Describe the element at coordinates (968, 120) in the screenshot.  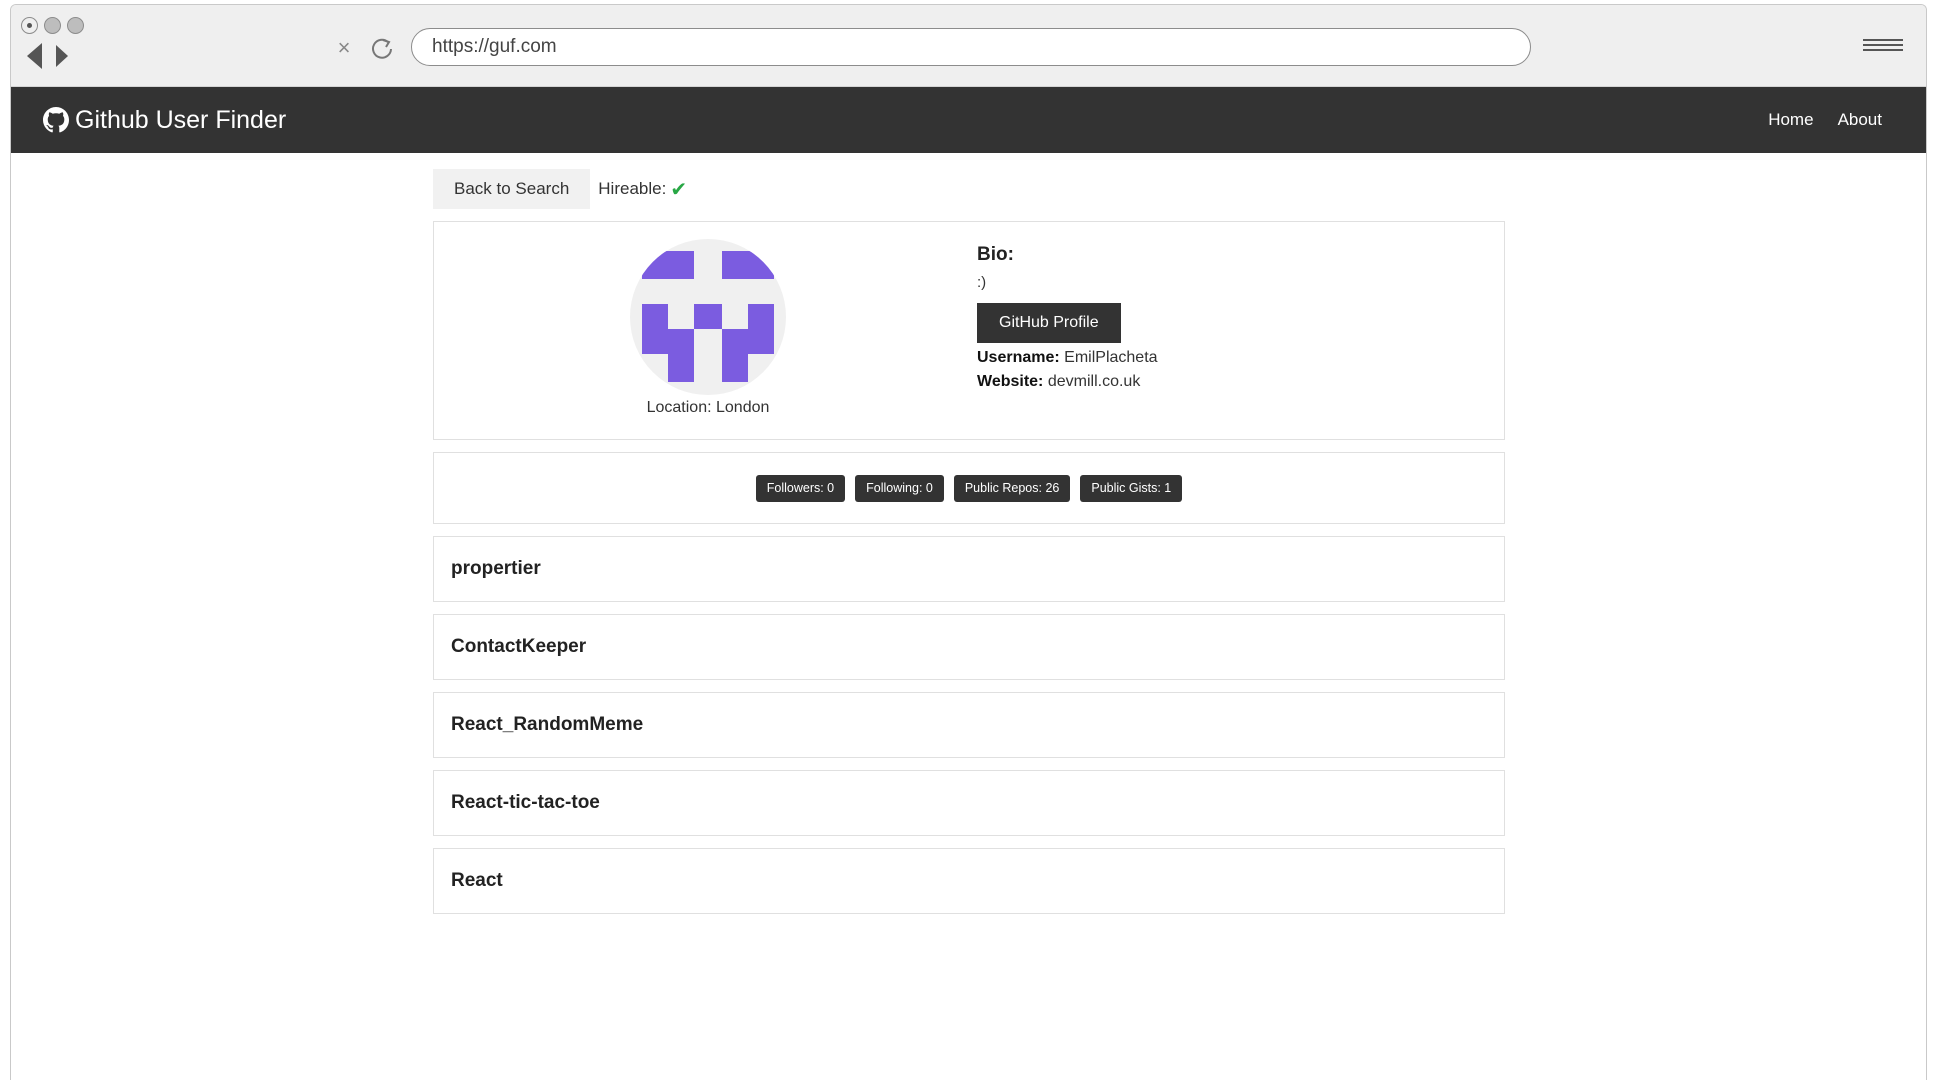
I see `app-navbar: Github User Finder Home About` at that location.